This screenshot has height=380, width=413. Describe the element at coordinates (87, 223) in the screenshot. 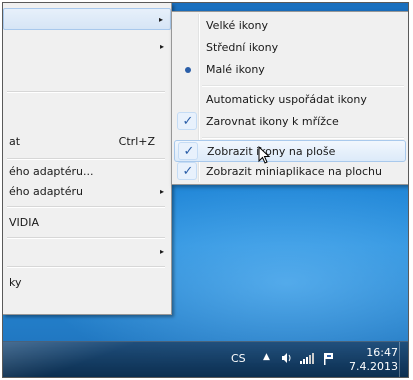

I see `menu-item-nvidia-control-panel: VIDIA` at that location.